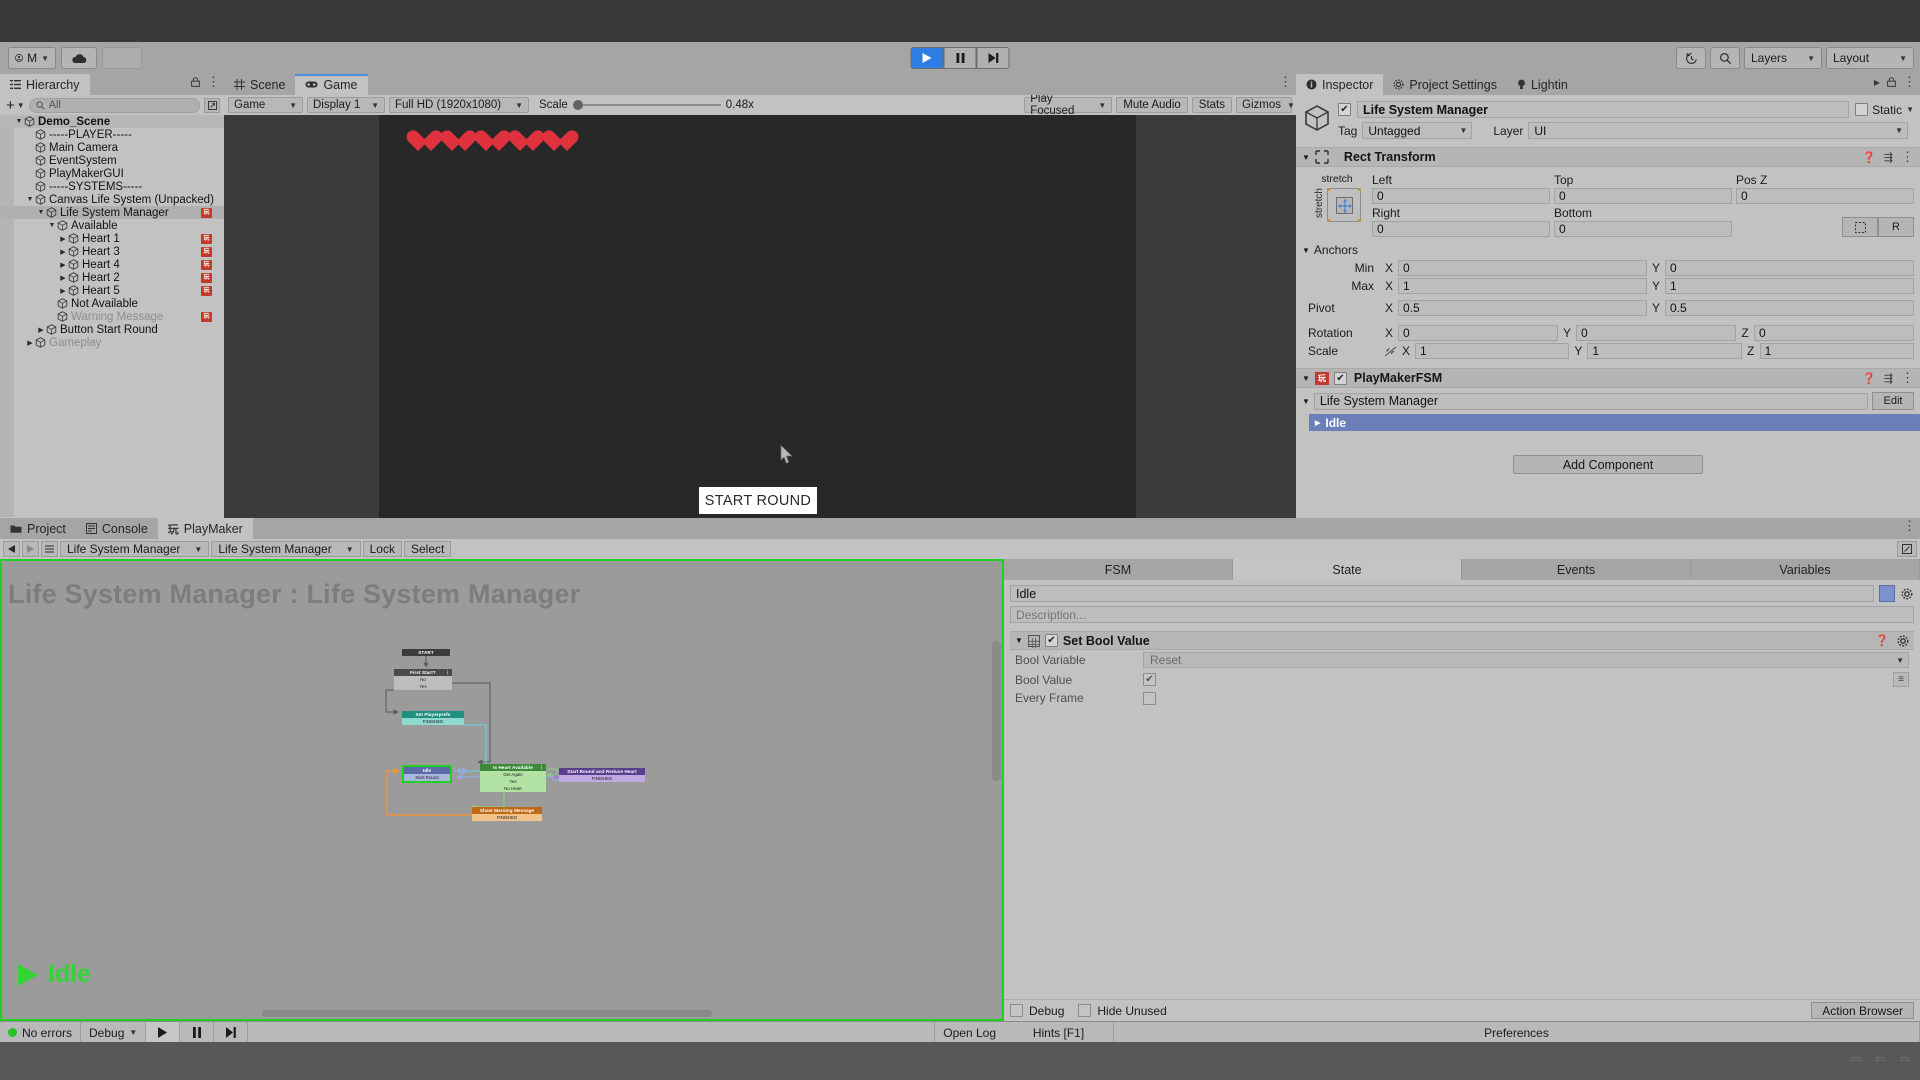 The height and width of the screenshot is (1080, 1920). What do you see at coordinates (112, 147) in the screenshot?
I see `hierarchy-item-main-camera: ▶ Main Camera` at bounding box center [112, 147].